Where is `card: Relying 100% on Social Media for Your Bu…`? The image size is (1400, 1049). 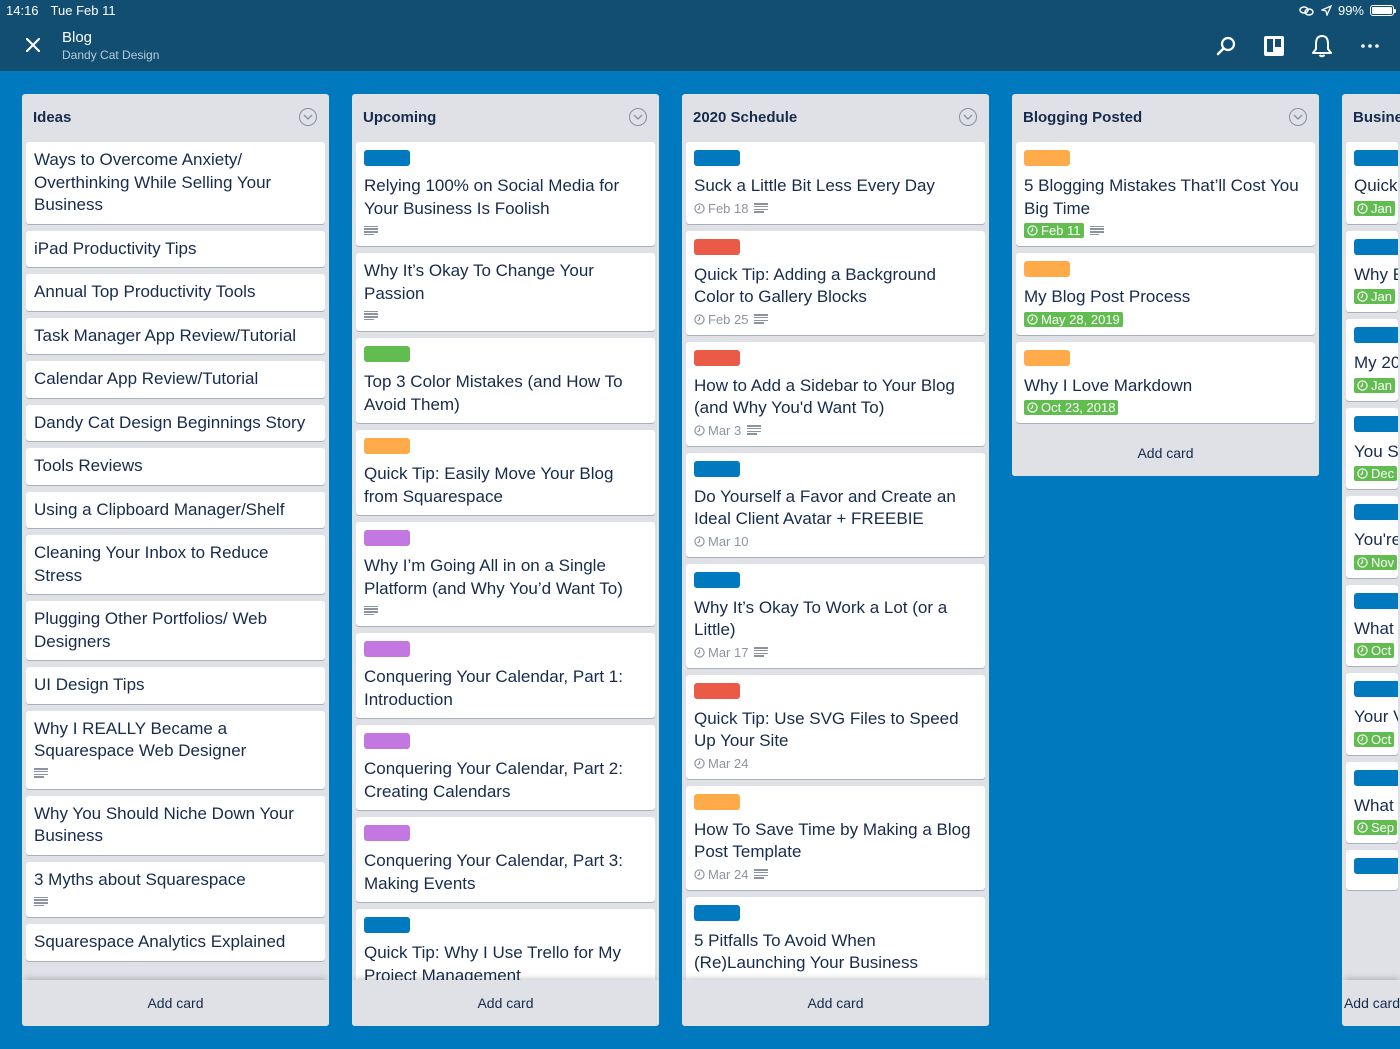
card: Relying 100% on Social Media for Your Bu… is located at coordinates (505, 194).